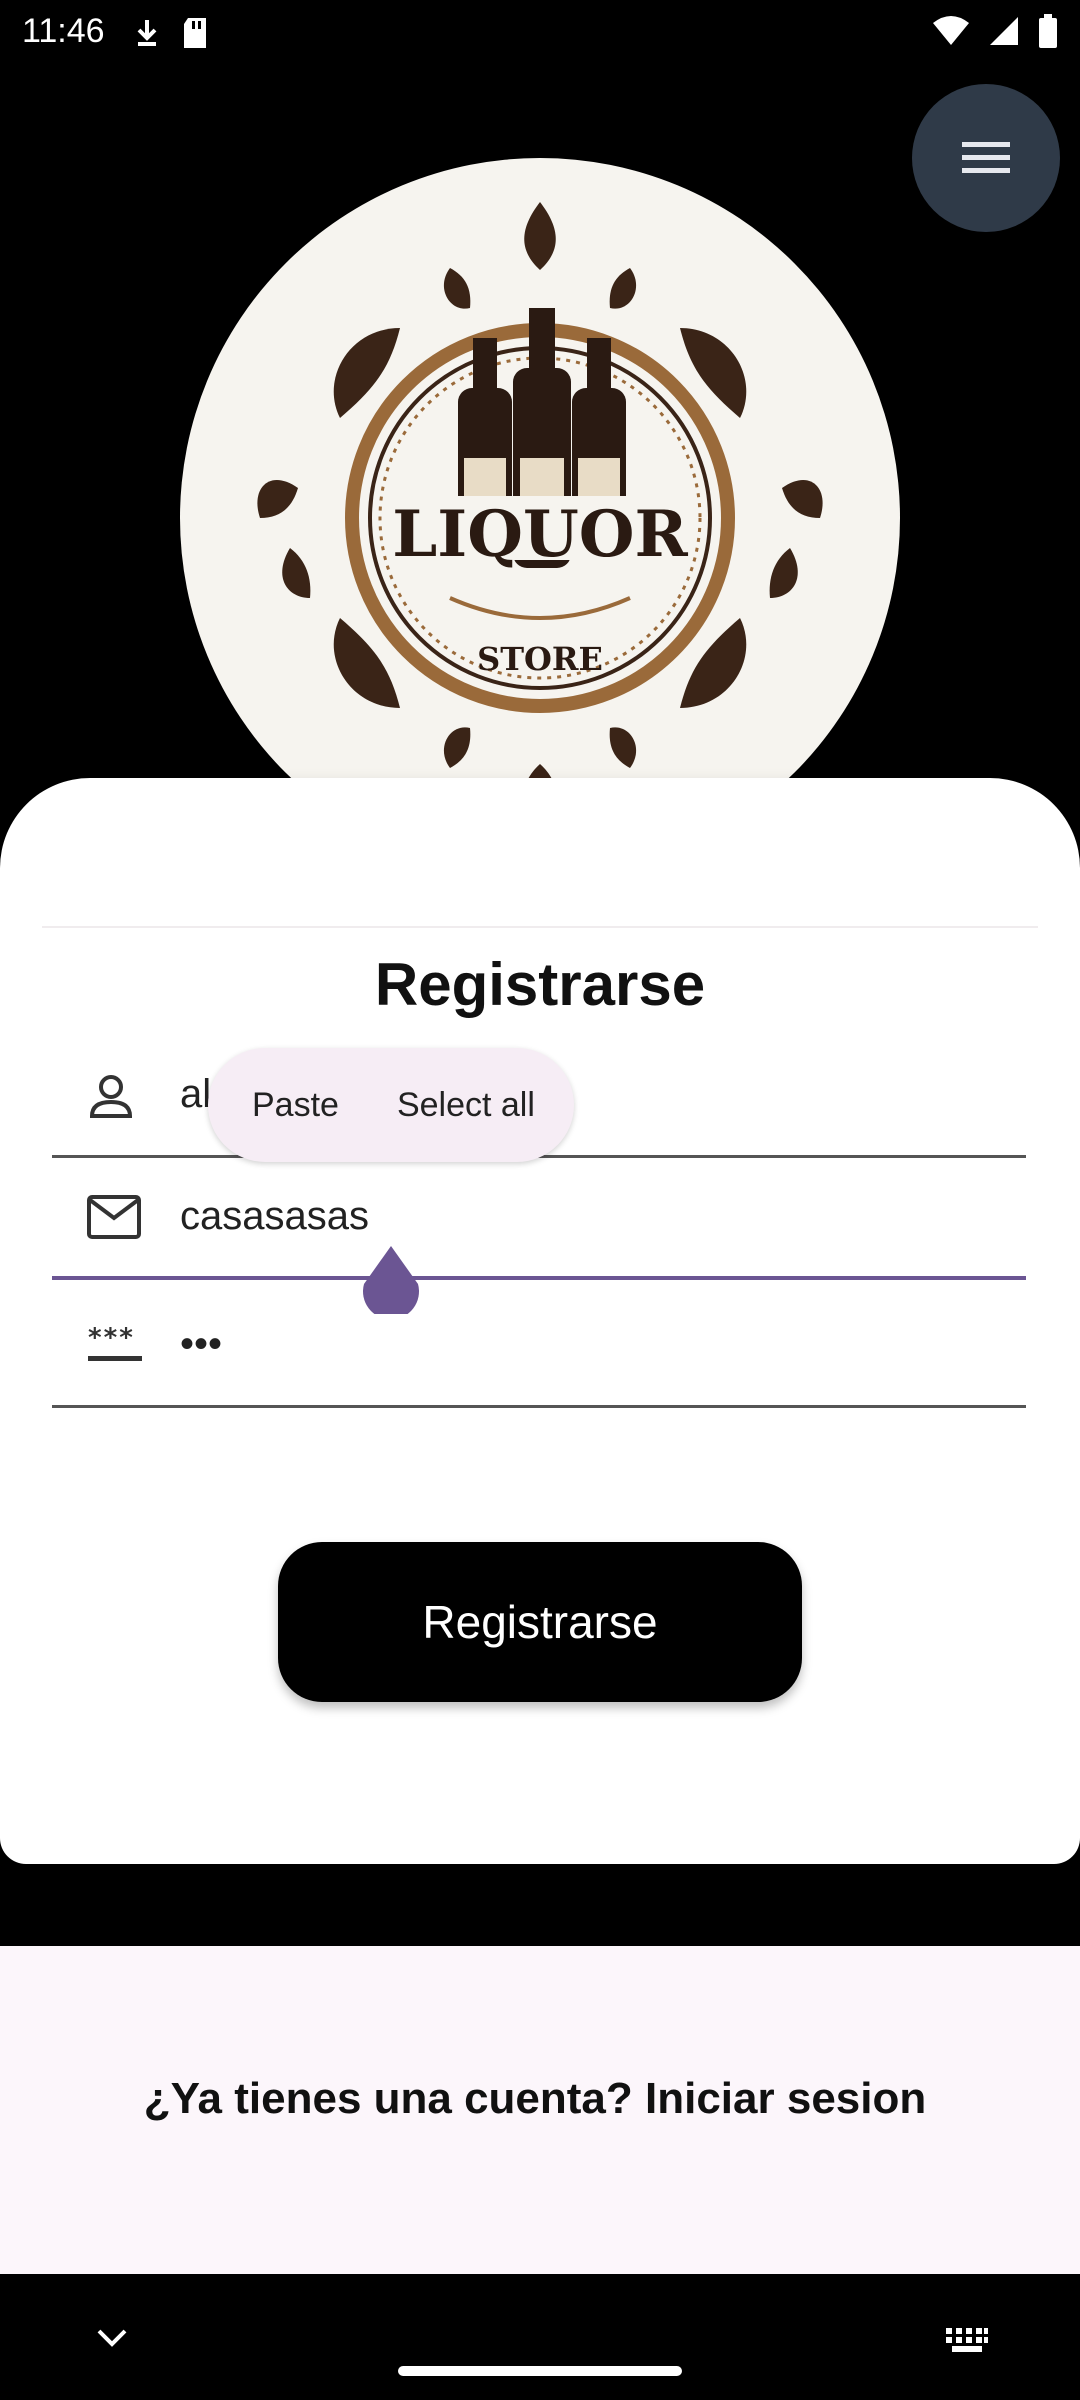  I want to click on password-underline, so click(539, 1406).